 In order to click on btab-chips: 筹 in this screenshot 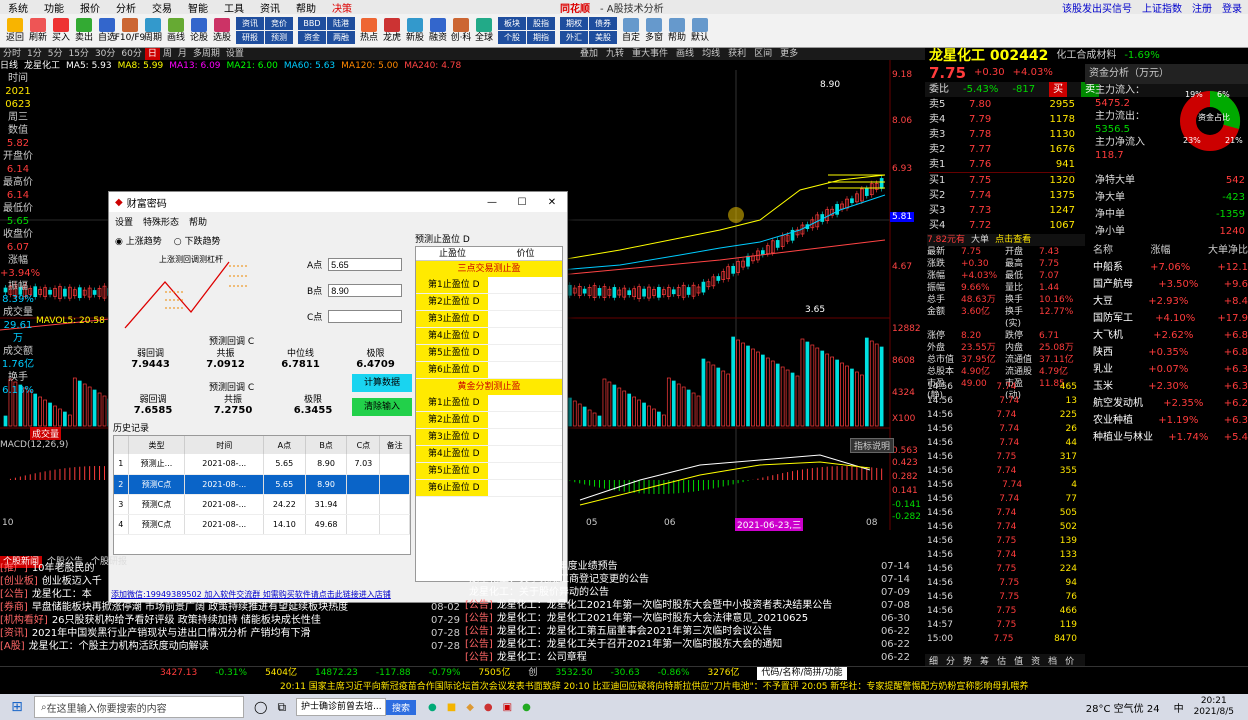, I will do `click(984, 660)`.